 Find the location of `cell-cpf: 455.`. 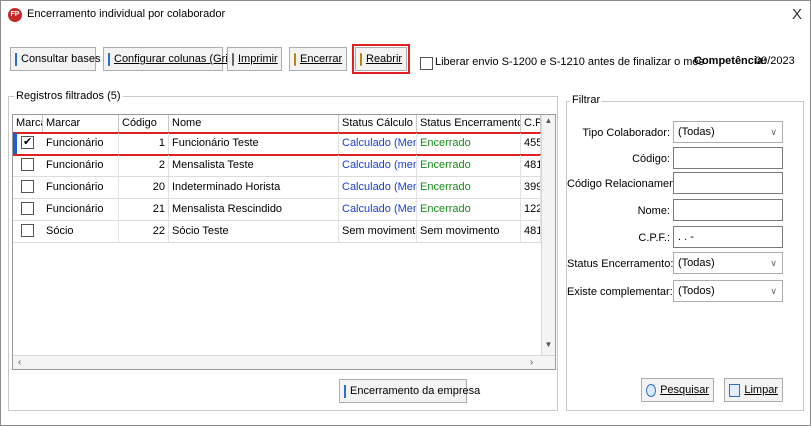

cell-cpf: 455. is located at coordinates (531, 143).